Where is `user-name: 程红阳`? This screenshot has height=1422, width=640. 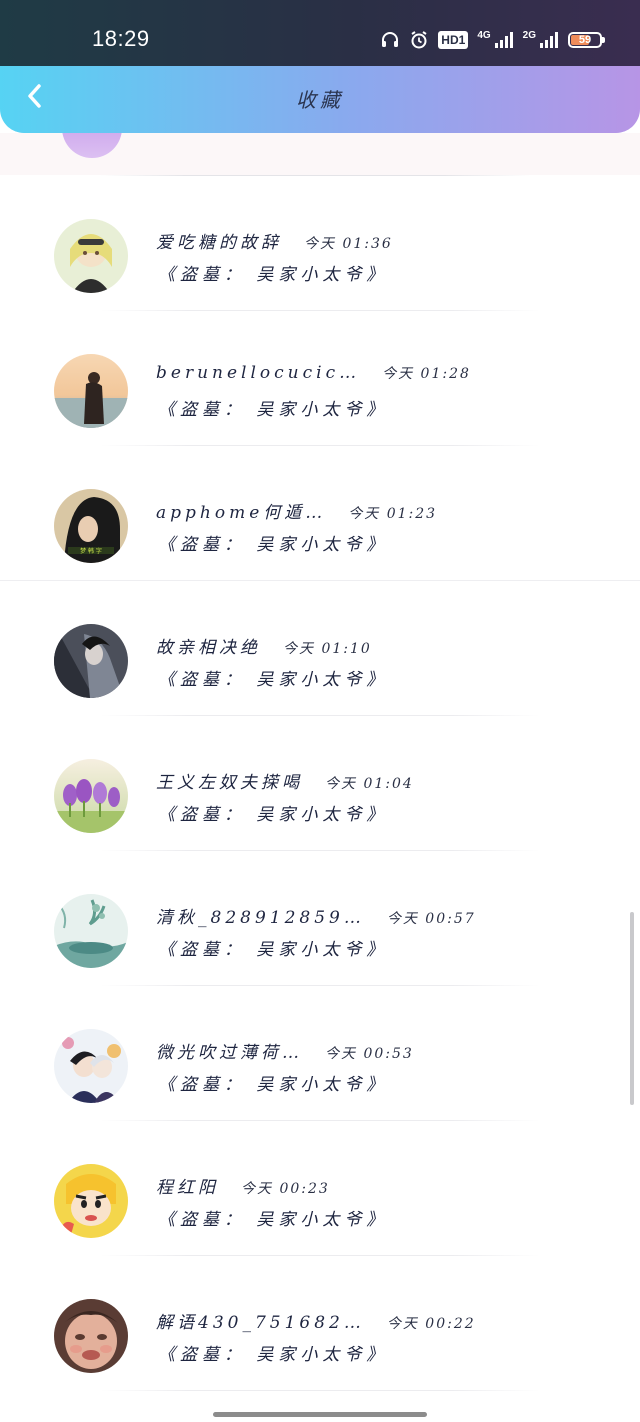 user-name: 程红阳 is located at coordinates (187, 1185).